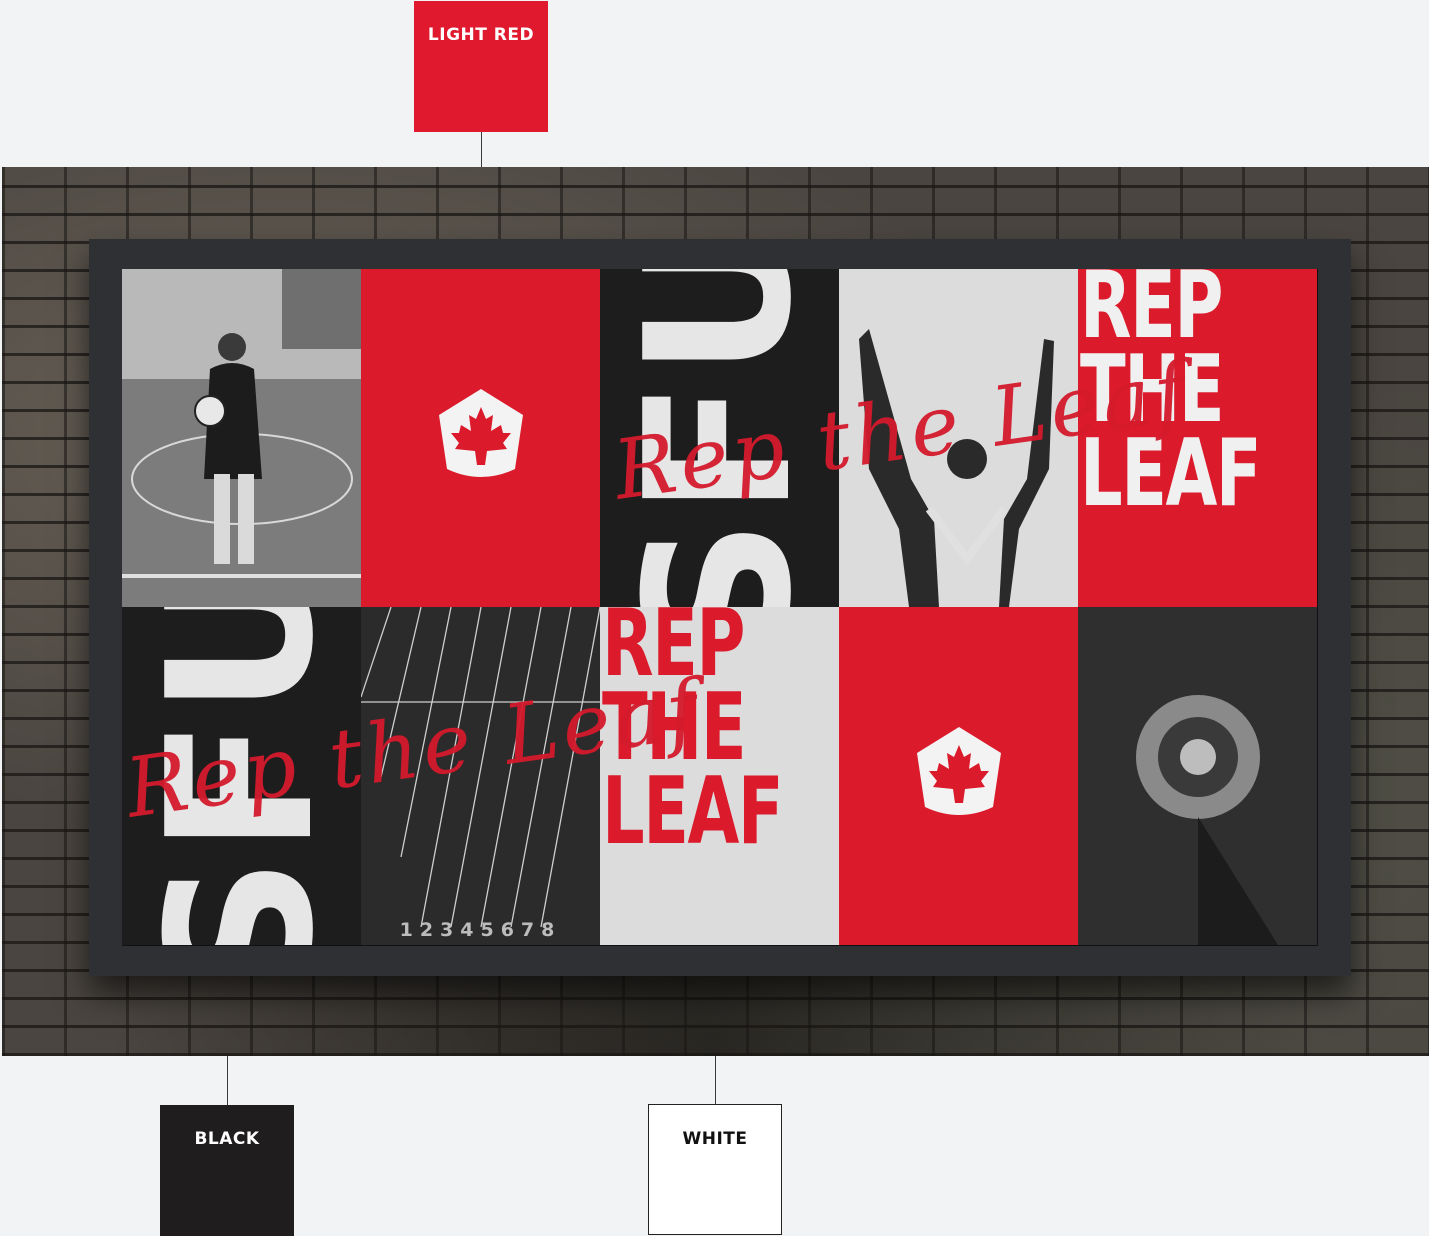 Image resolution: width=1429 pixels, height=1236 pixels. What do you see at coordinates (719, 776) in the screenshot?
I see `rep-the-leaf-white-tile: REP THE LEAF` at bounding box center [719, 776].